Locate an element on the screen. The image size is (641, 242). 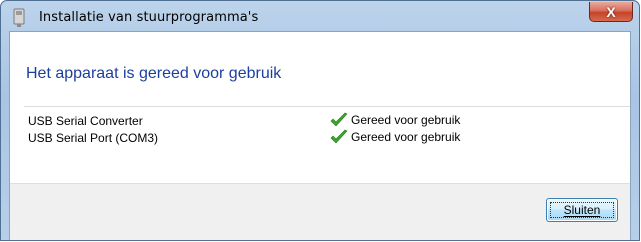
focus-ring is located at coordinates (582, 210).